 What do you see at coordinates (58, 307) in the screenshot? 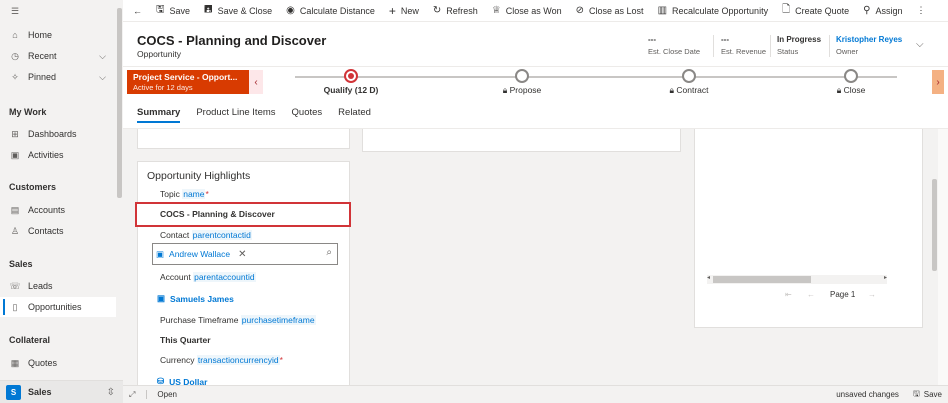
I see `sidebar-item-opportunities: ▯ Opportunities` at bounding box center [58, 307].